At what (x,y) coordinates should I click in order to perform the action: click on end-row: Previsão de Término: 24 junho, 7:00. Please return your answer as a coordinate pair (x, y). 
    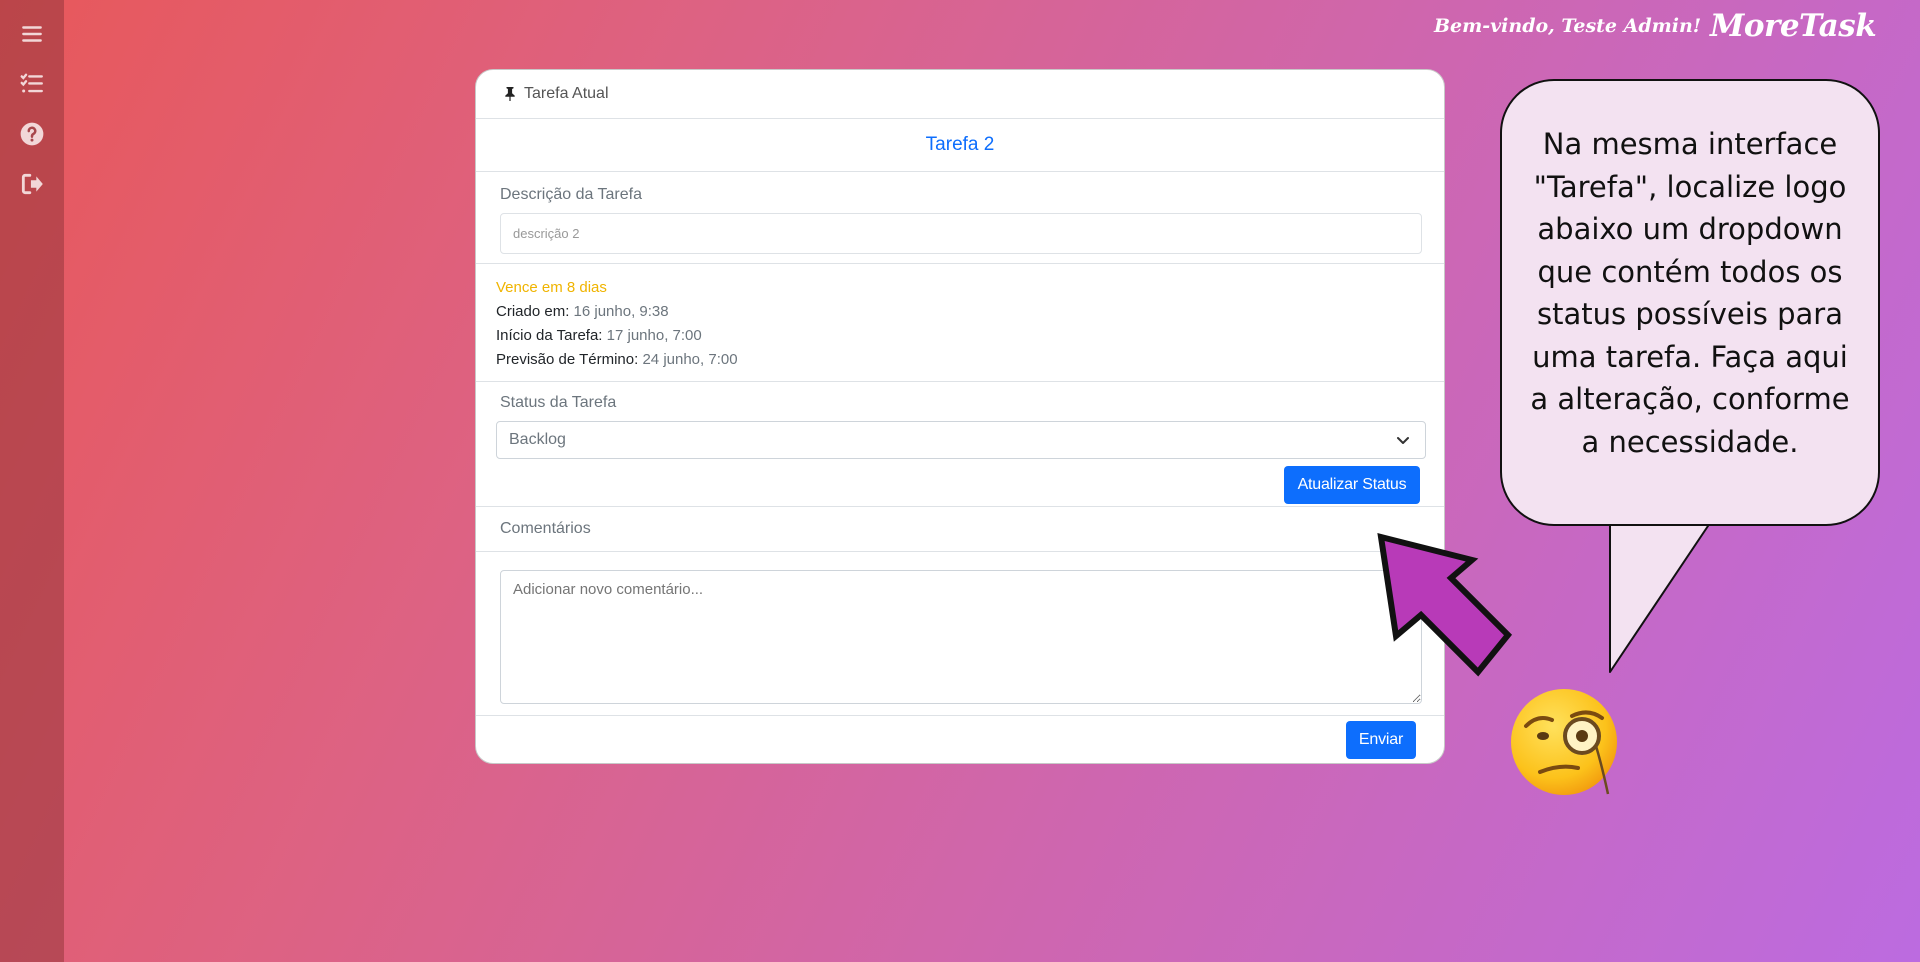
    Looking at the image, I should click on (960, 360).